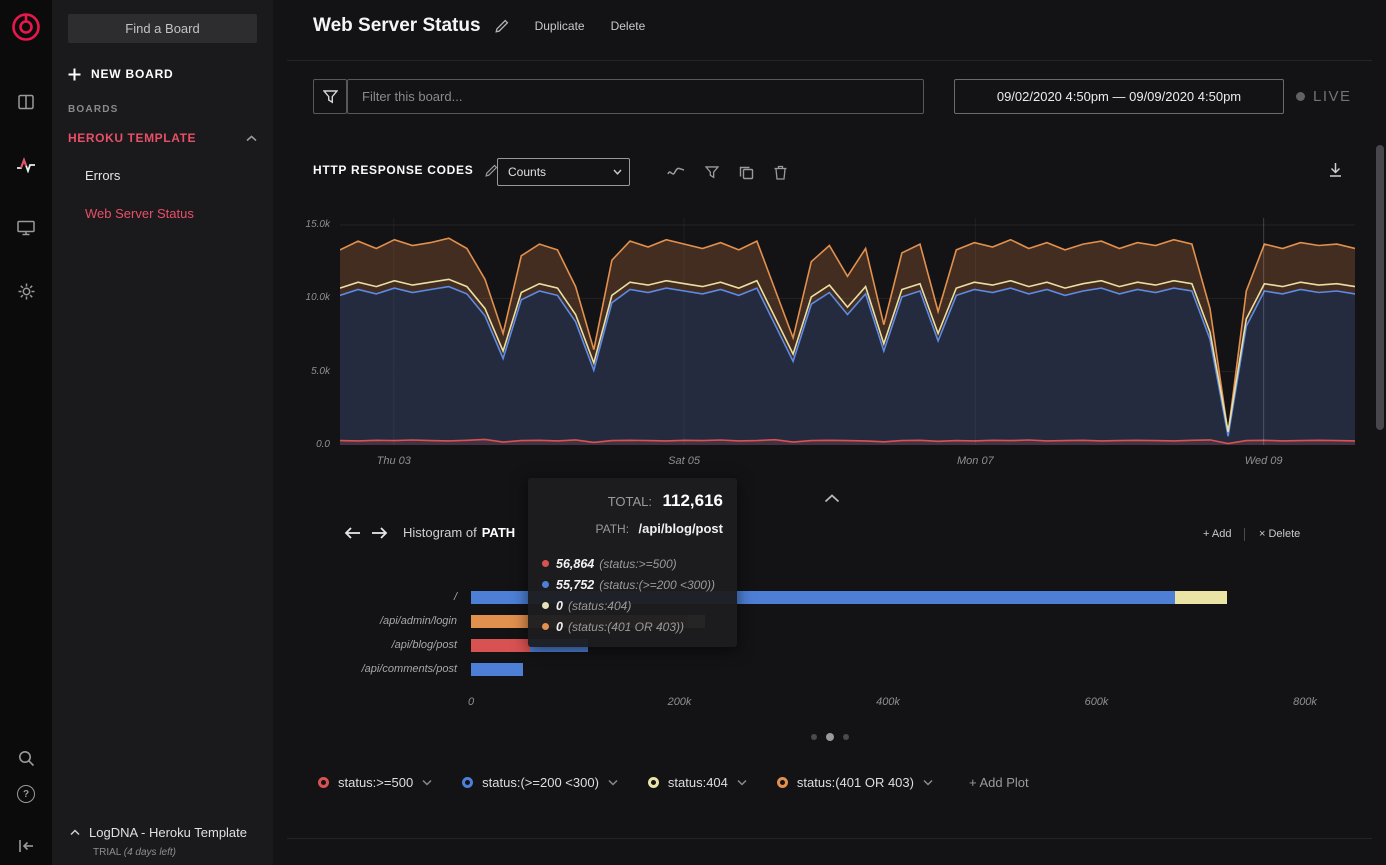 This screenshot has width=1386, height=865. I want to click on date-range-picker: 09/02/2020 4:50pm — 09/09/2020 4:50pm, so click(1119, 96).